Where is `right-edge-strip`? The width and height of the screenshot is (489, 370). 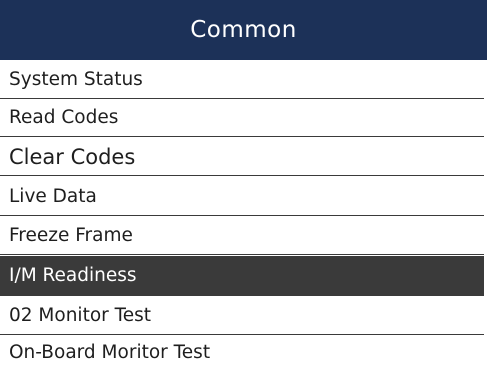 right-edge-strip is located at coordinates (486, 215).